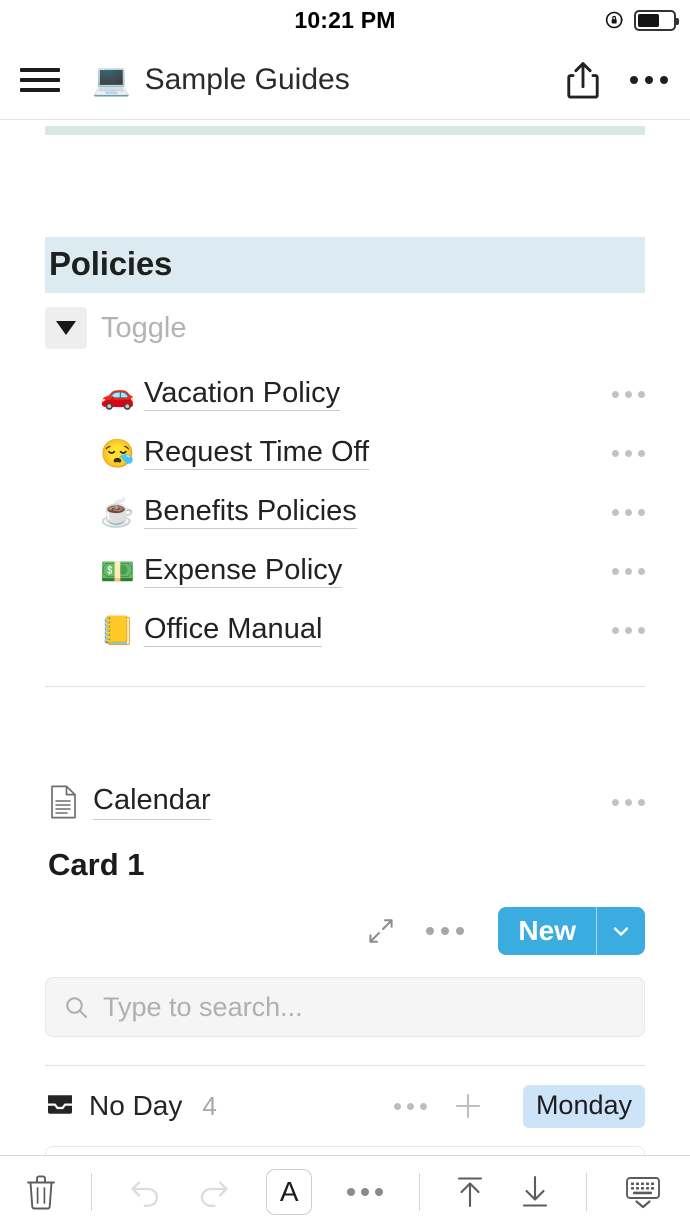 This screenshot has height=1227, width=690. I want to click on money-emoji-icon: 💵, so click(117, 571).